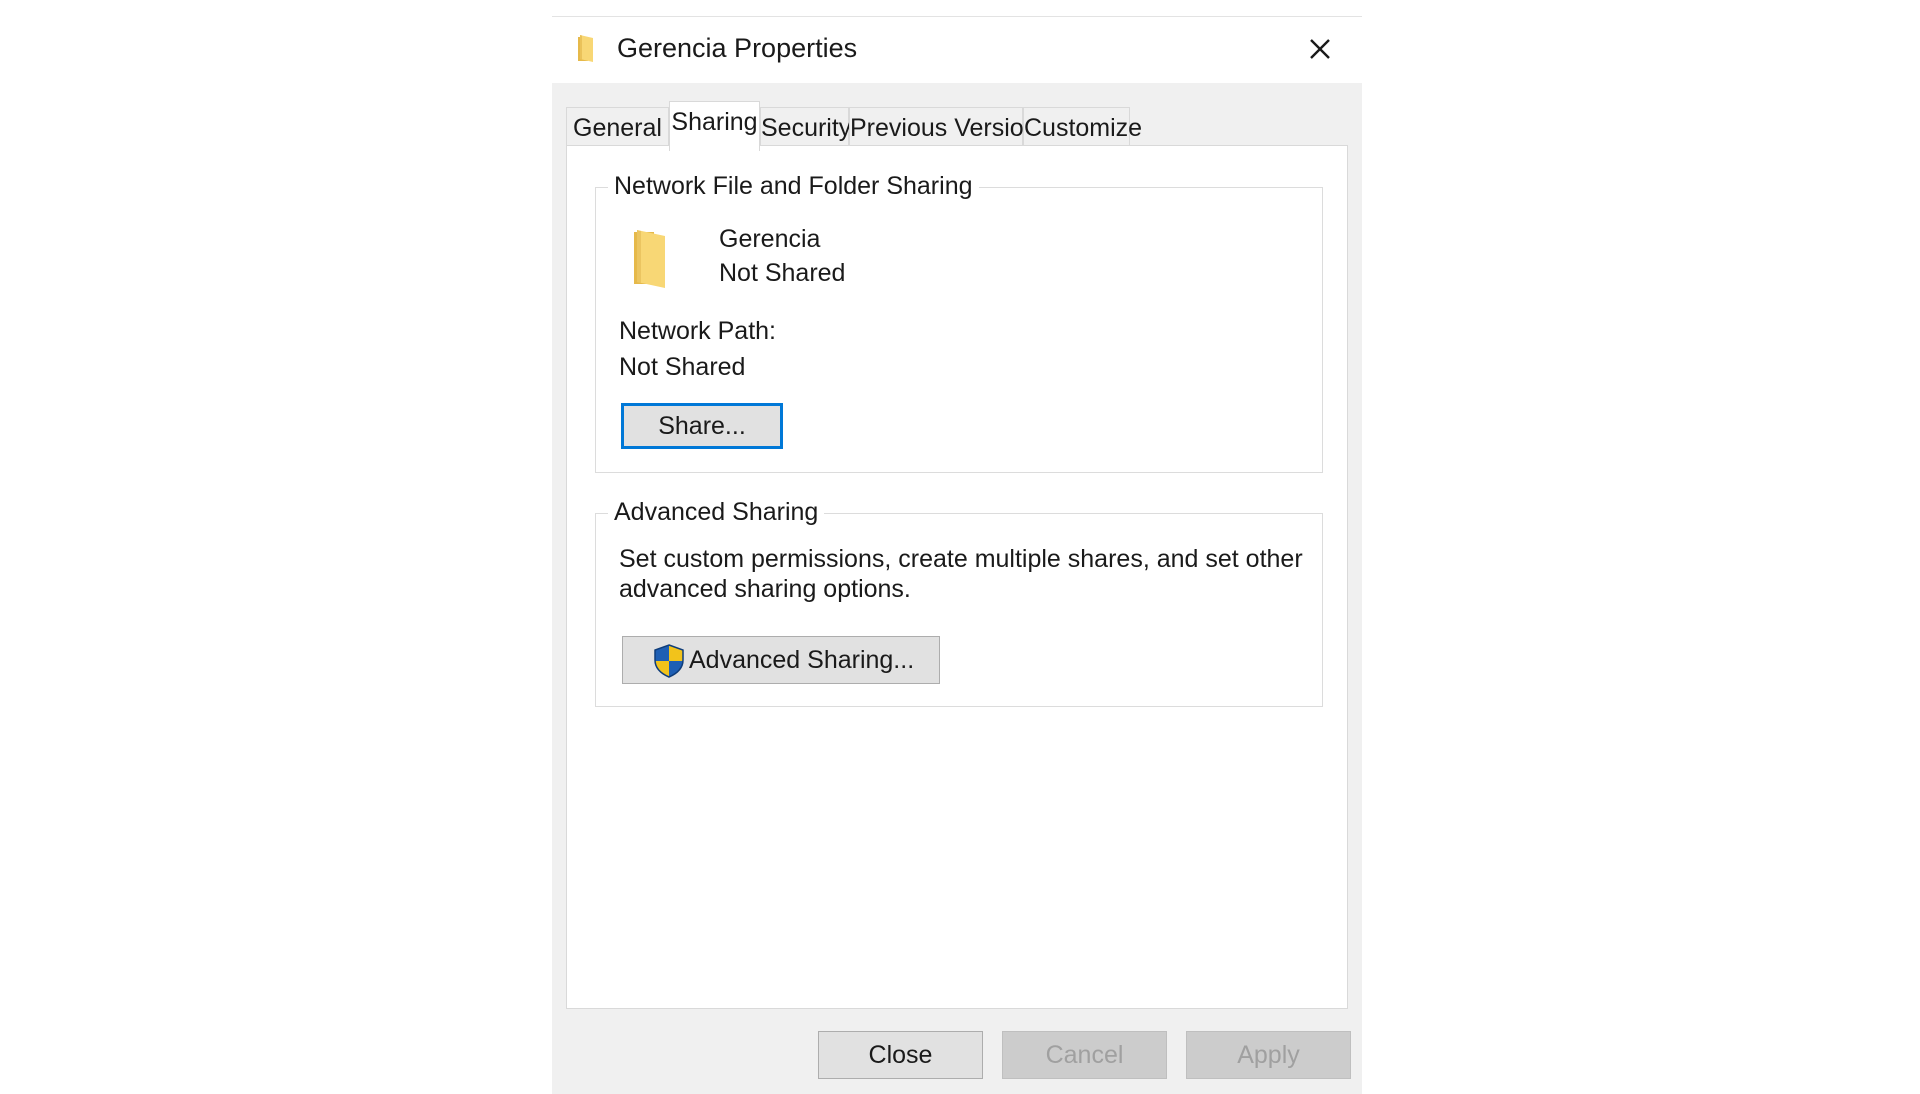 This screenshot has width=1920, height=1094. What do you see at coordinates (1268, 1055) in the screenshot?
I see `apply-button: Apply` at bounding box center [1268, 1055].